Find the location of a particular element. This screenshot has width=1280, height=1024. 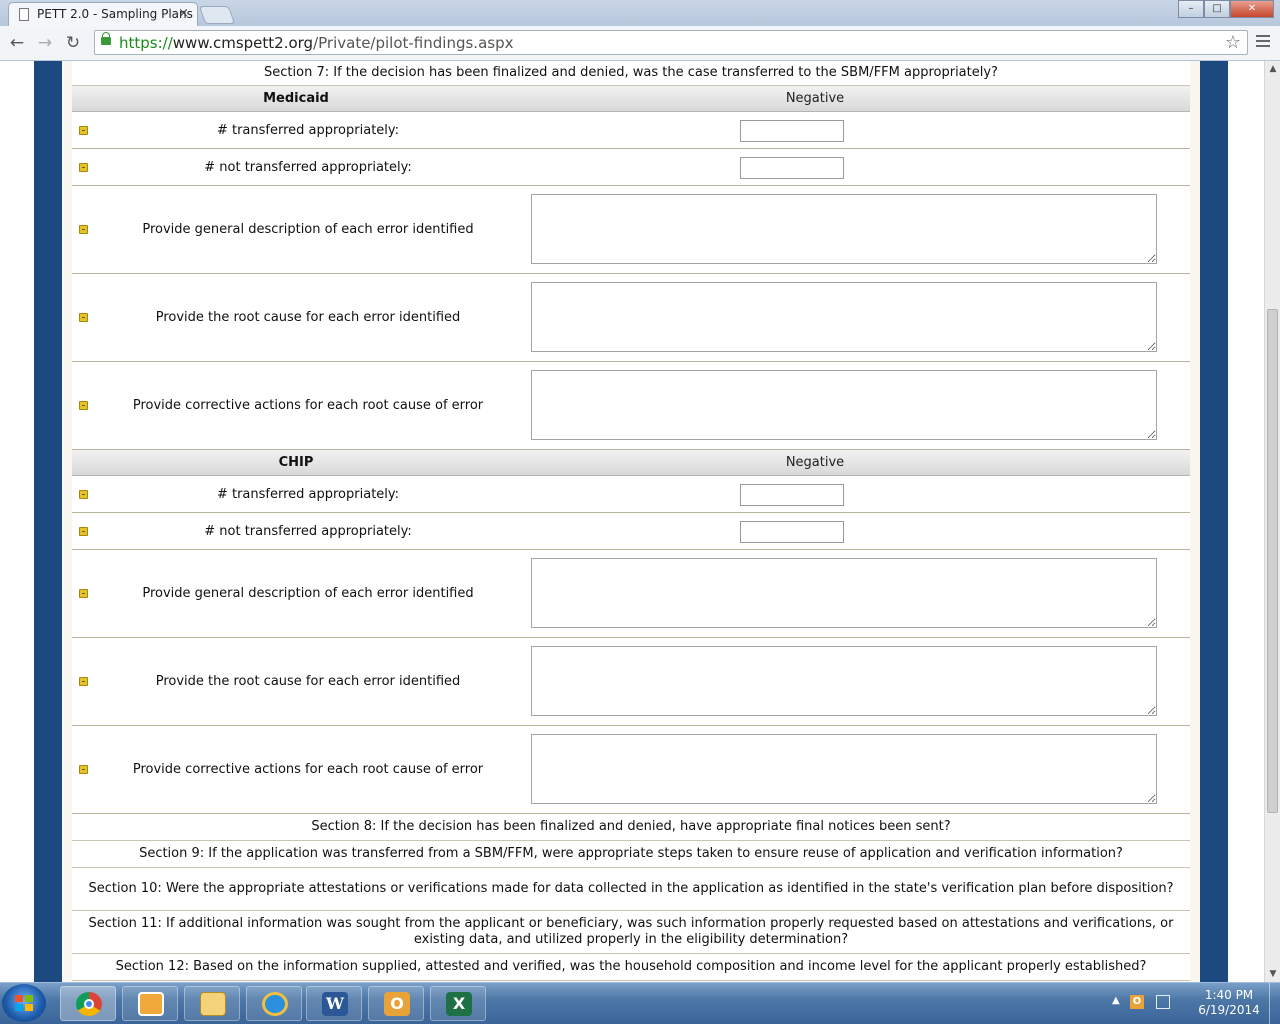

chip-corrective-textarea is located at coordinates (844, 769).